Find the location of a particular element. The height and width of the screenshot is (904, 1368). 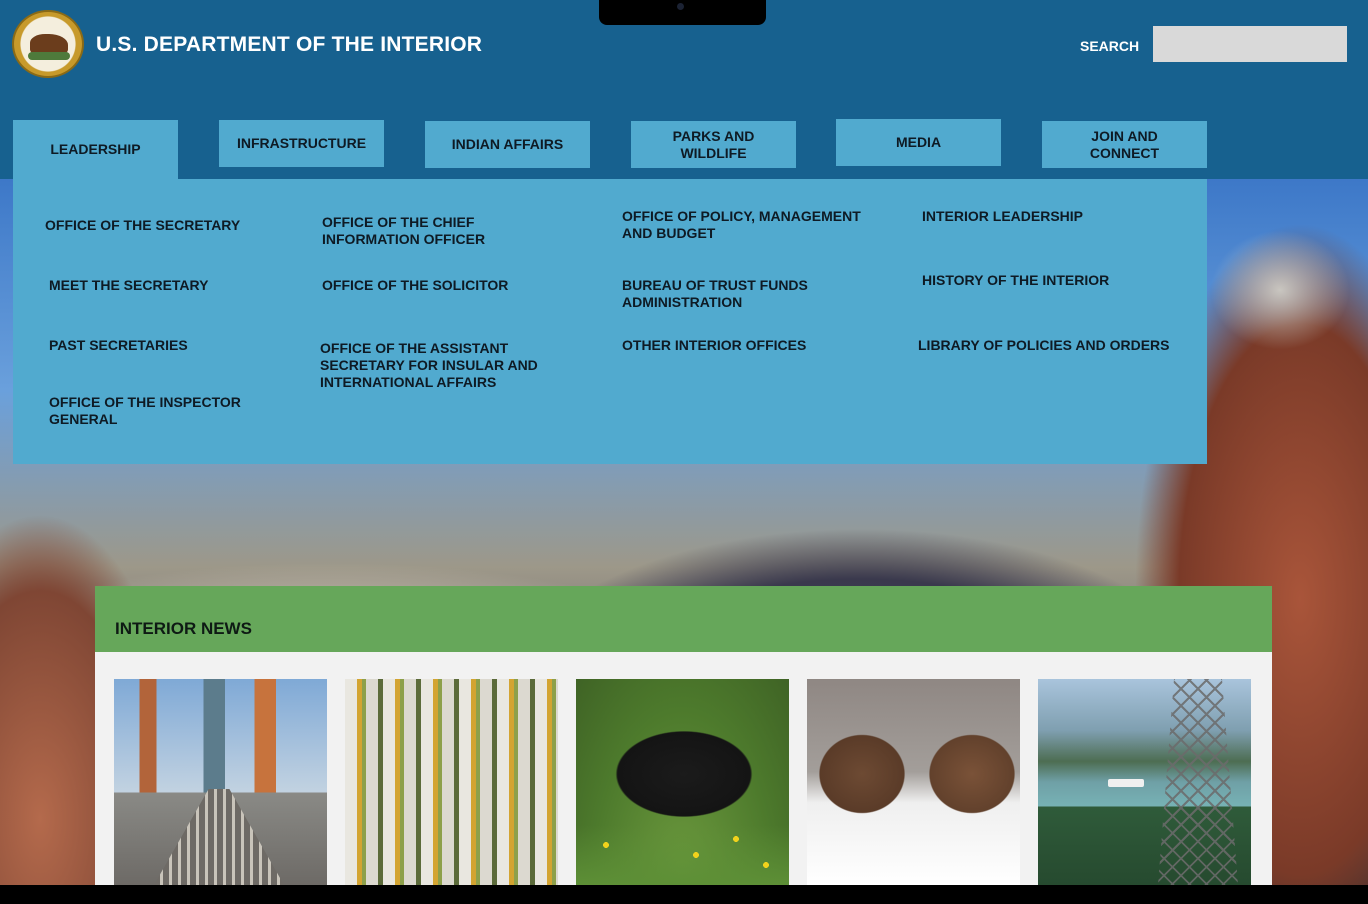

alaska-harbor-tower-image is located at coordinates (1144, 782).